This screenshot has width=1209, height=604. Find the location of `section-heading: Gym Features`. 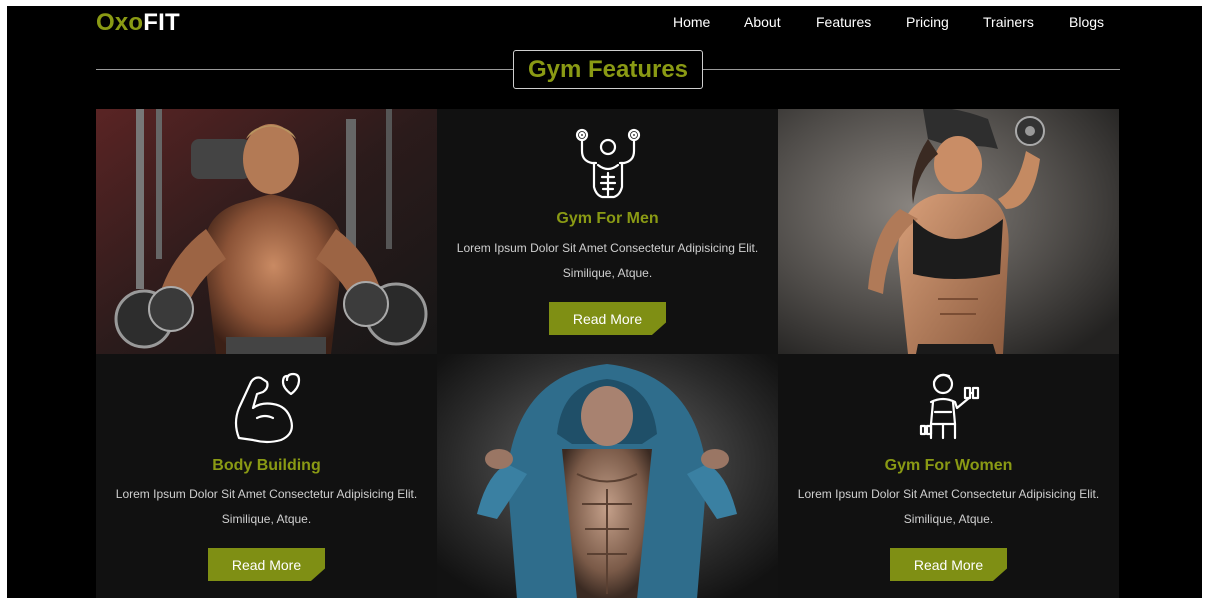

section-heading: Gym Features is located at coordinates (608, 69).